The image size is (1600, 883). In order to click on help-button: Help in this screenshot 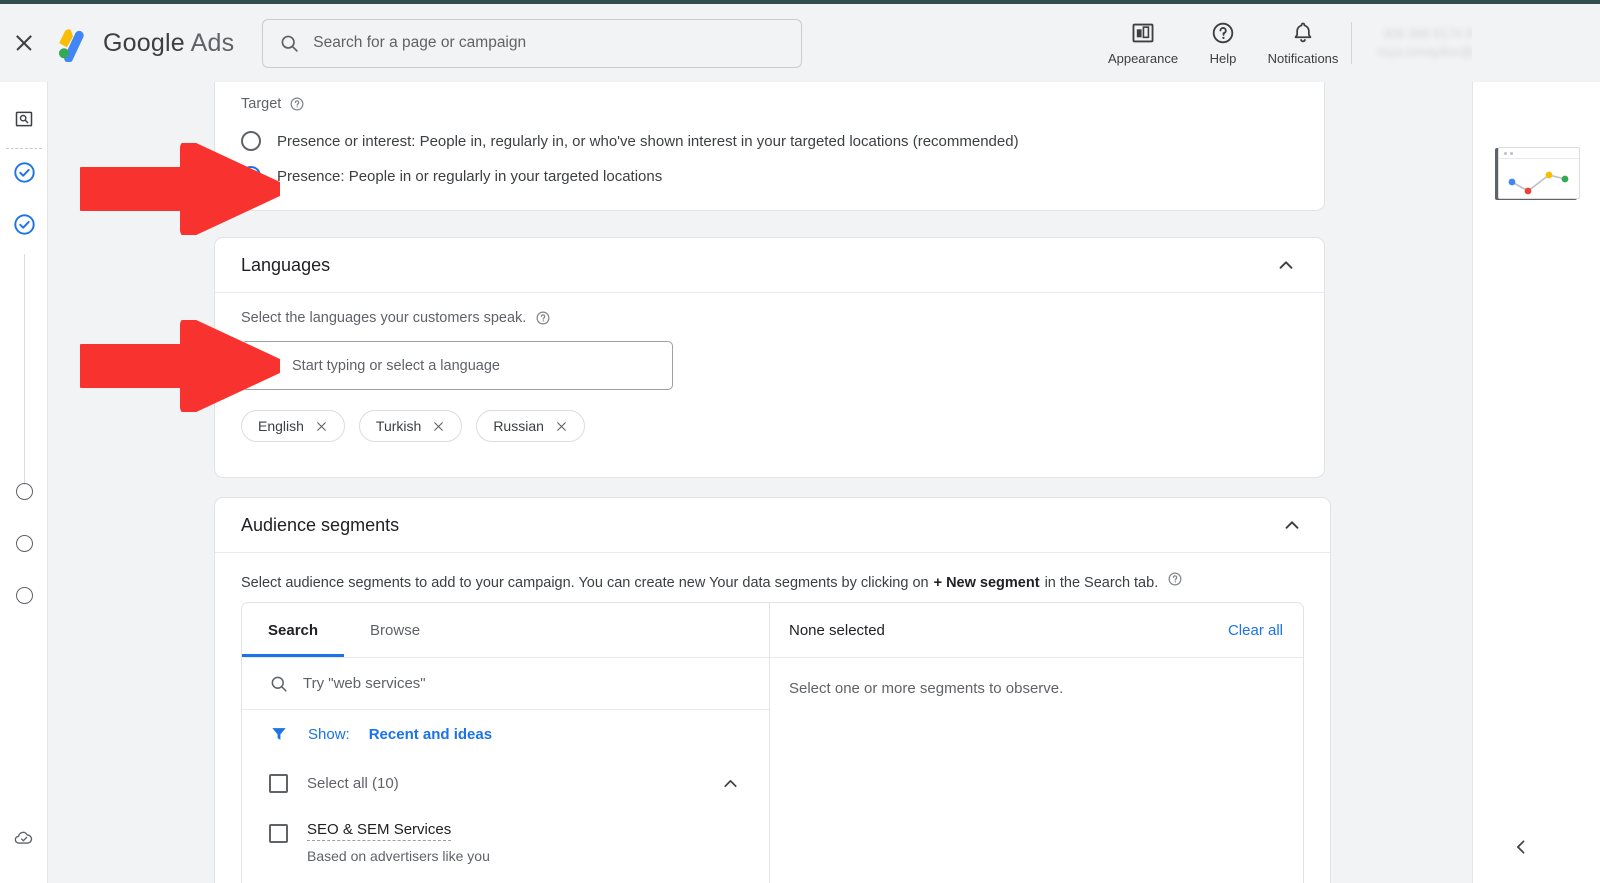, I will do `click(1223, 43)`.